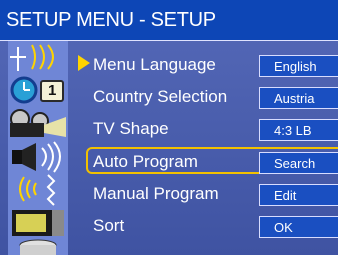 This screenshot has width=338, height=255. What do you see at coordinates (298, 195) in the screenshot?
I see `menu-value-box: Edit` at bounding box center [298, 195].